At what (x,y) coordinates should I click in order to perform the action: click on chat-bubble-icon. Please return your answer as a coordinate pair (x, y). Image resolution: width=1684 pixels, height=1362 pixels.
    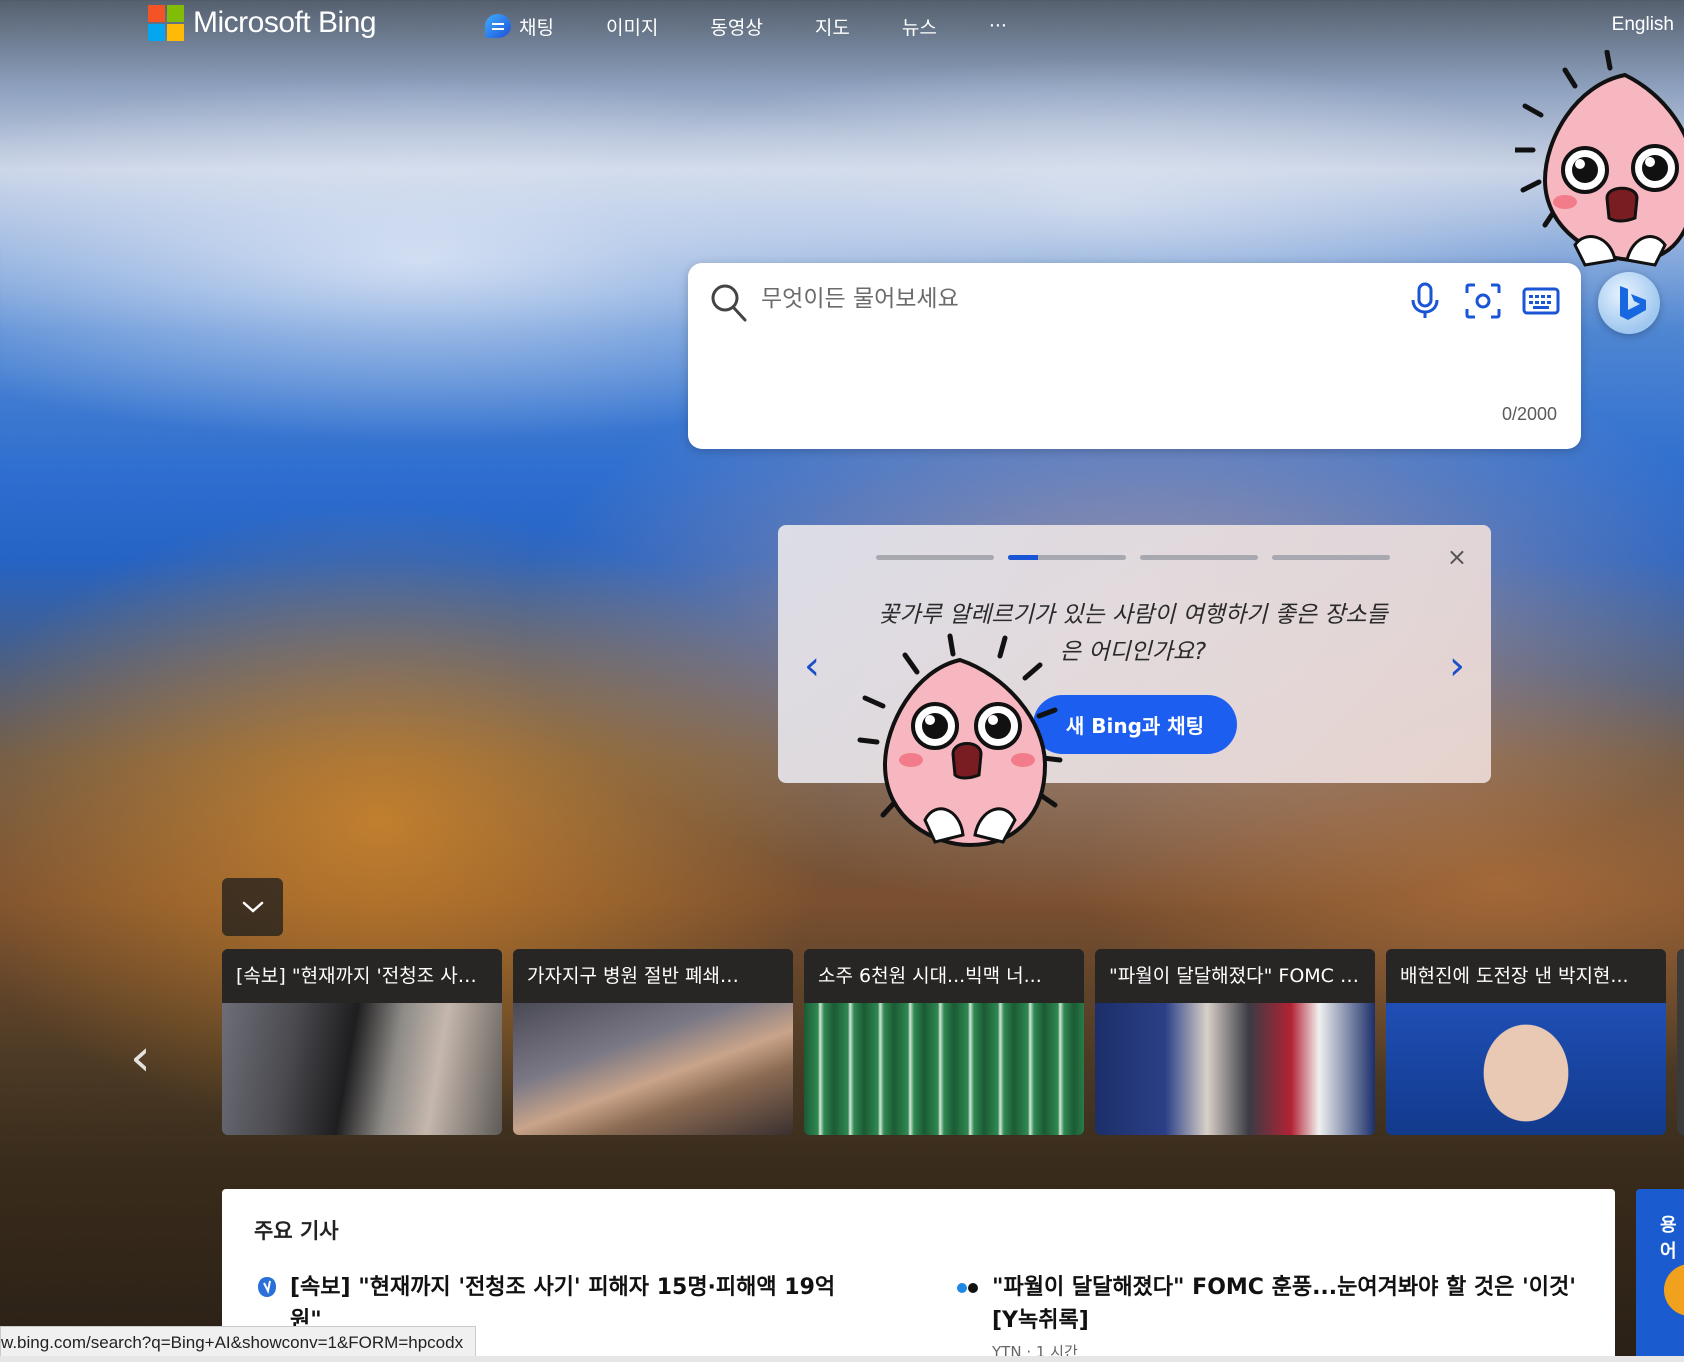
    Looking at the image, I should click on (498, 26).